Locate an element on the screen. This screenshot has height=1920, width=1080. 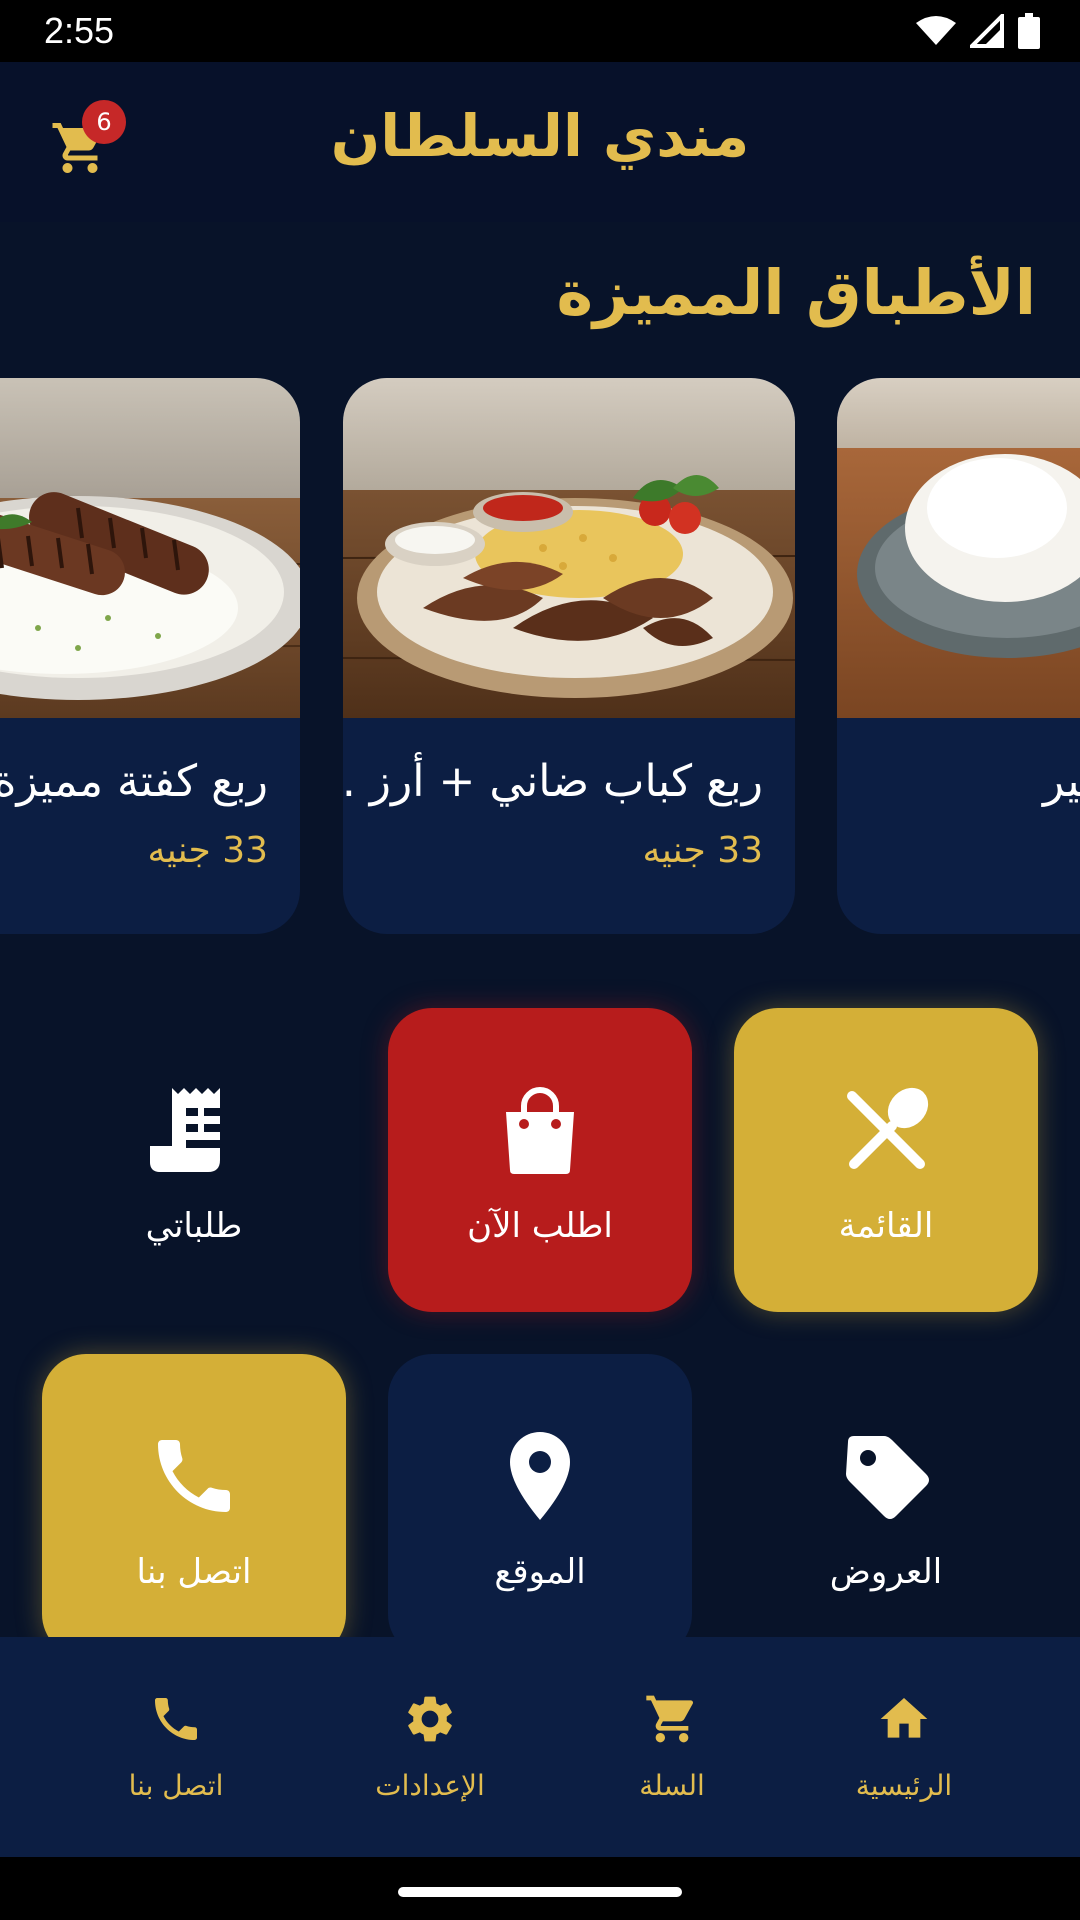
cart-button: 6 is located at coordinates (88, 139).